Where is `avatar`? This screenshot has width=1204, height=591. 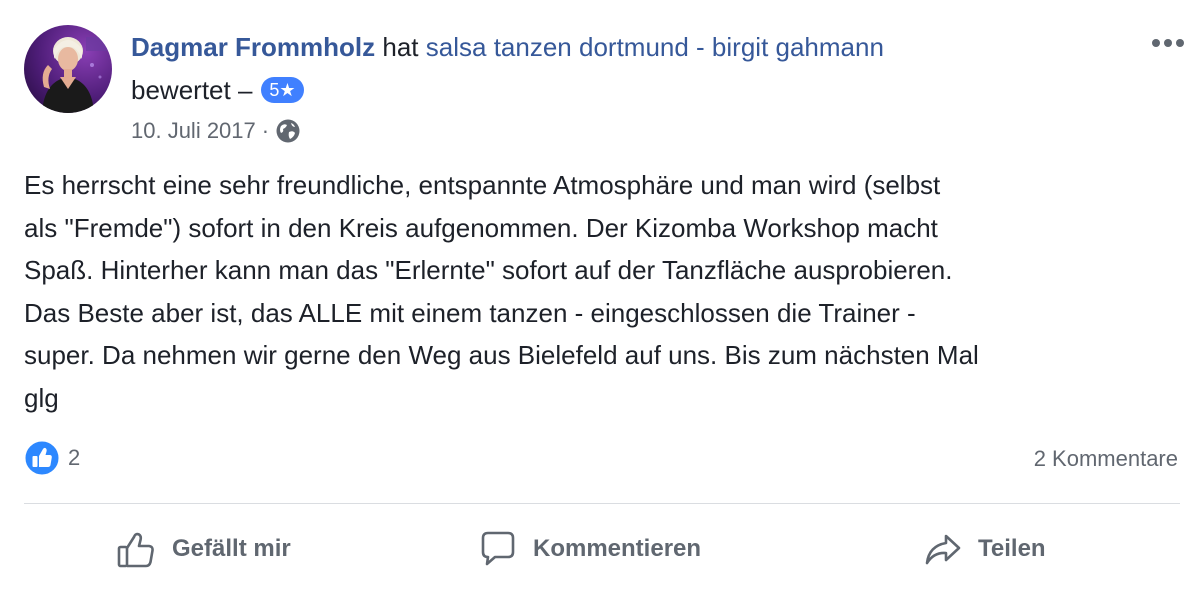 avatar is located at coordinates (68, 69).